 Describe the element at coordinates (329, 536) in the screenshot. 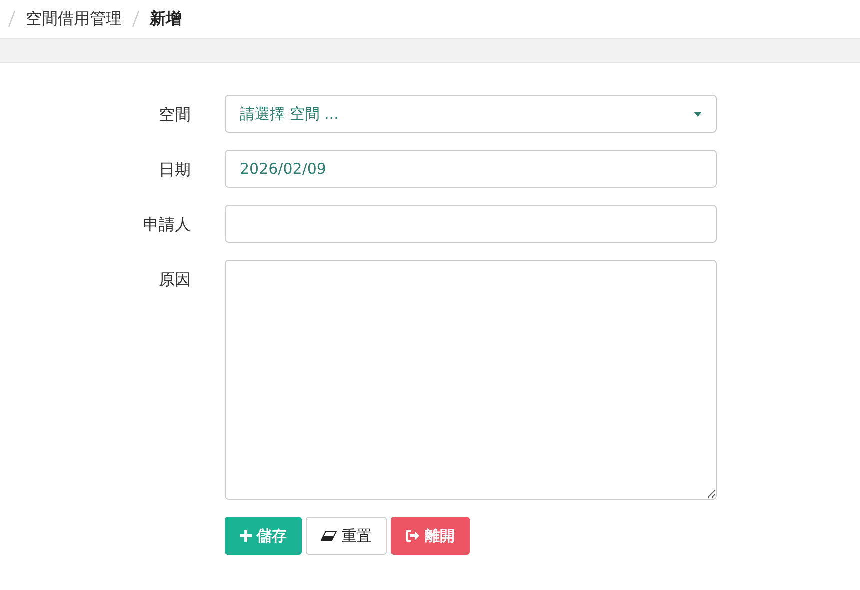

I see `eraser-icon` at that location.